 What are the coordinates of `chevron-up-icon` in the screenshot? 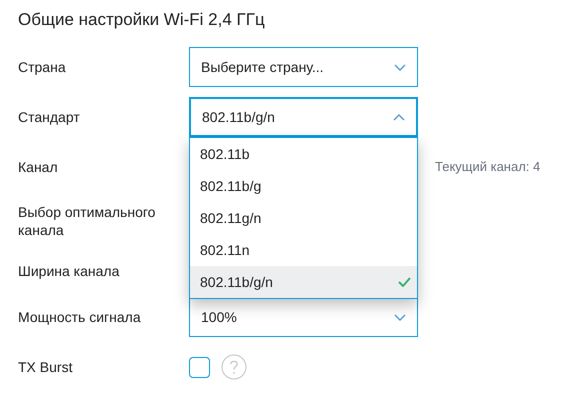 It's located at (399, 117).